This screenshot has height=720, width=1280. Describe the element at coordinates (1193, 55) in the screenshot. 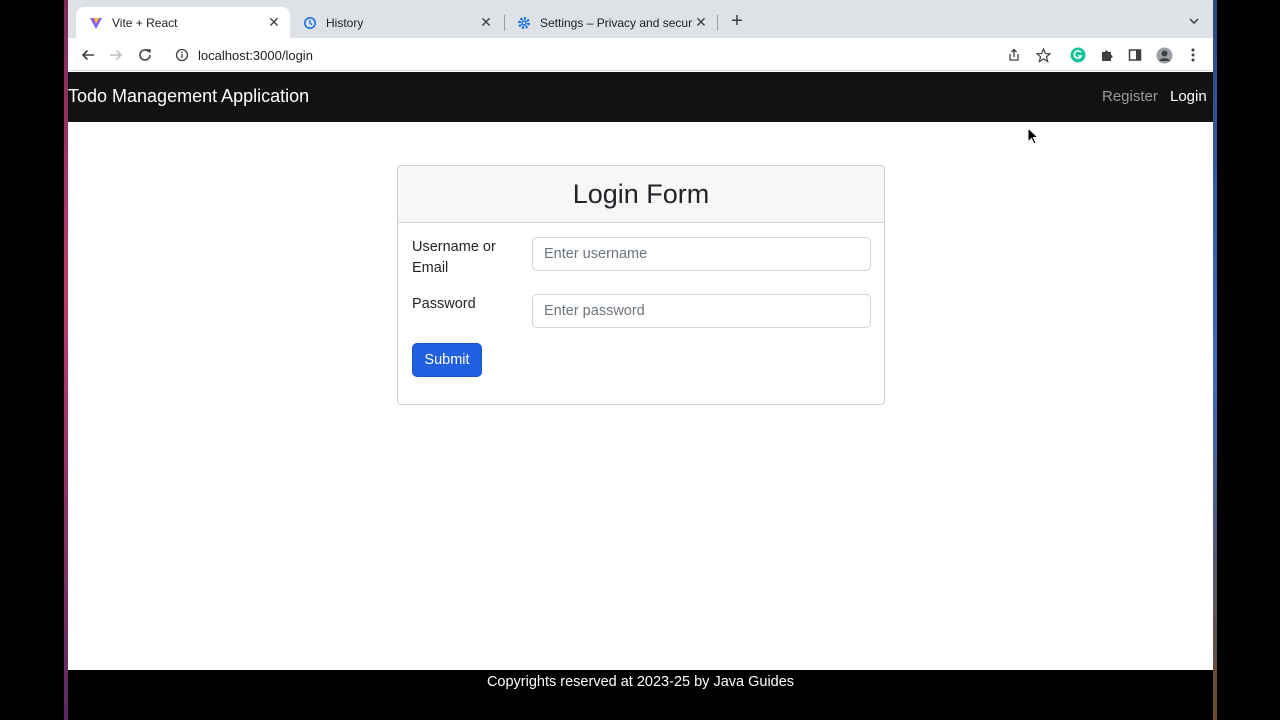

I see `kebab-menu-icon` at that location.